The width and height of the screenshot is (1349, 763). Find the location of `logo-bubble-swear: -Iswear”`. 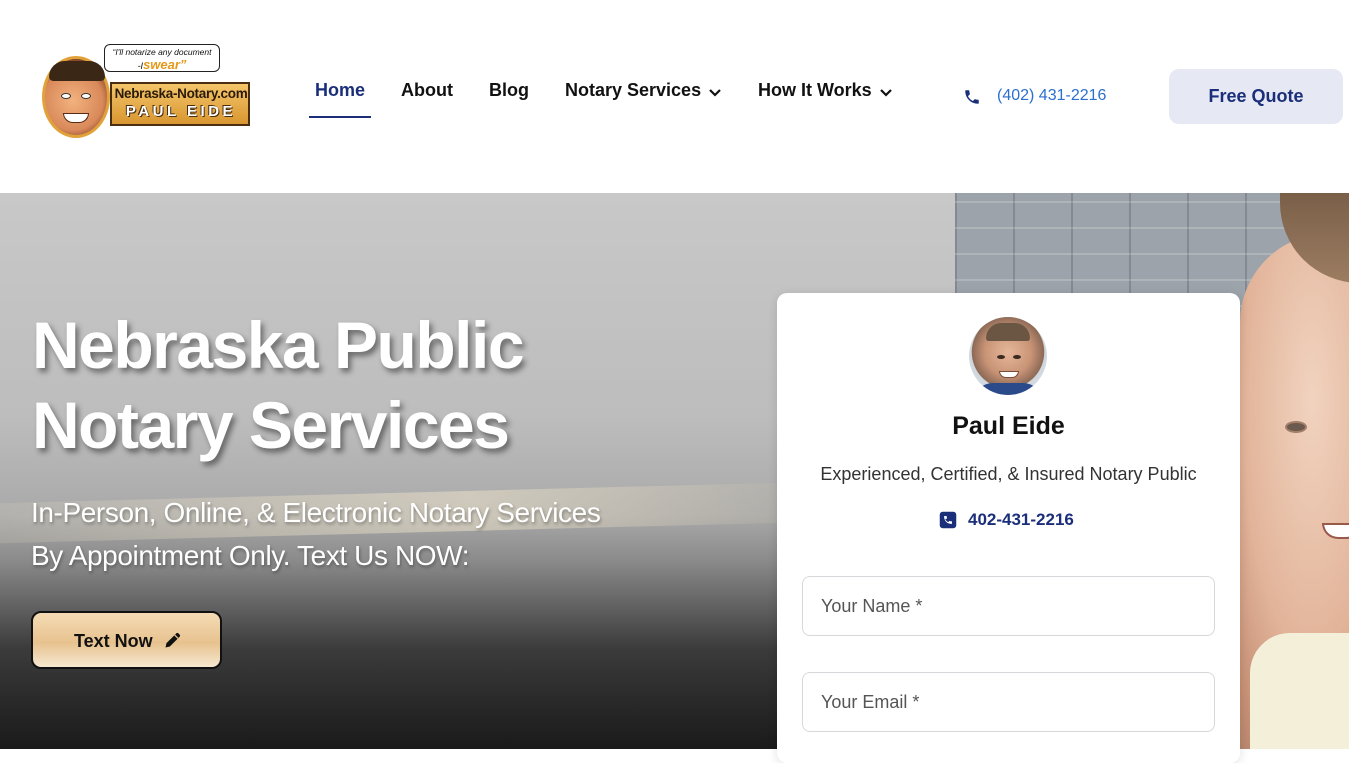

logo-bubble-swear: -Iswear” is located at coordinates (162, 64).